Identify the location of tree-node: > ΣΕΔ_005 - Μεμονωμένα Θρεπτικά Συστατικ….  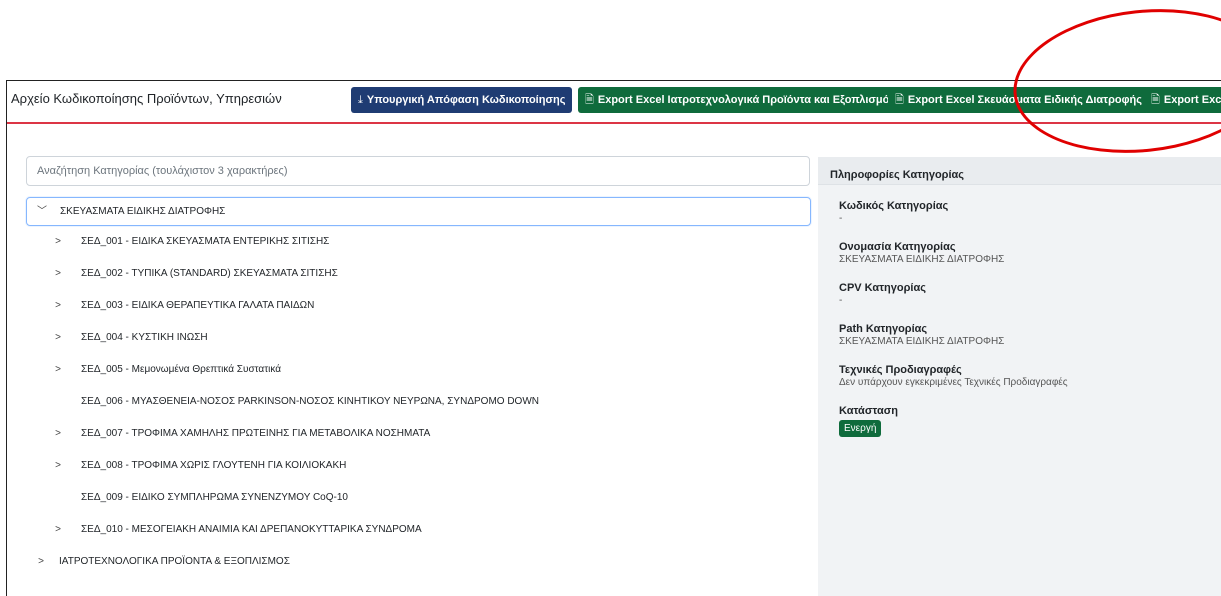
(418, 370).